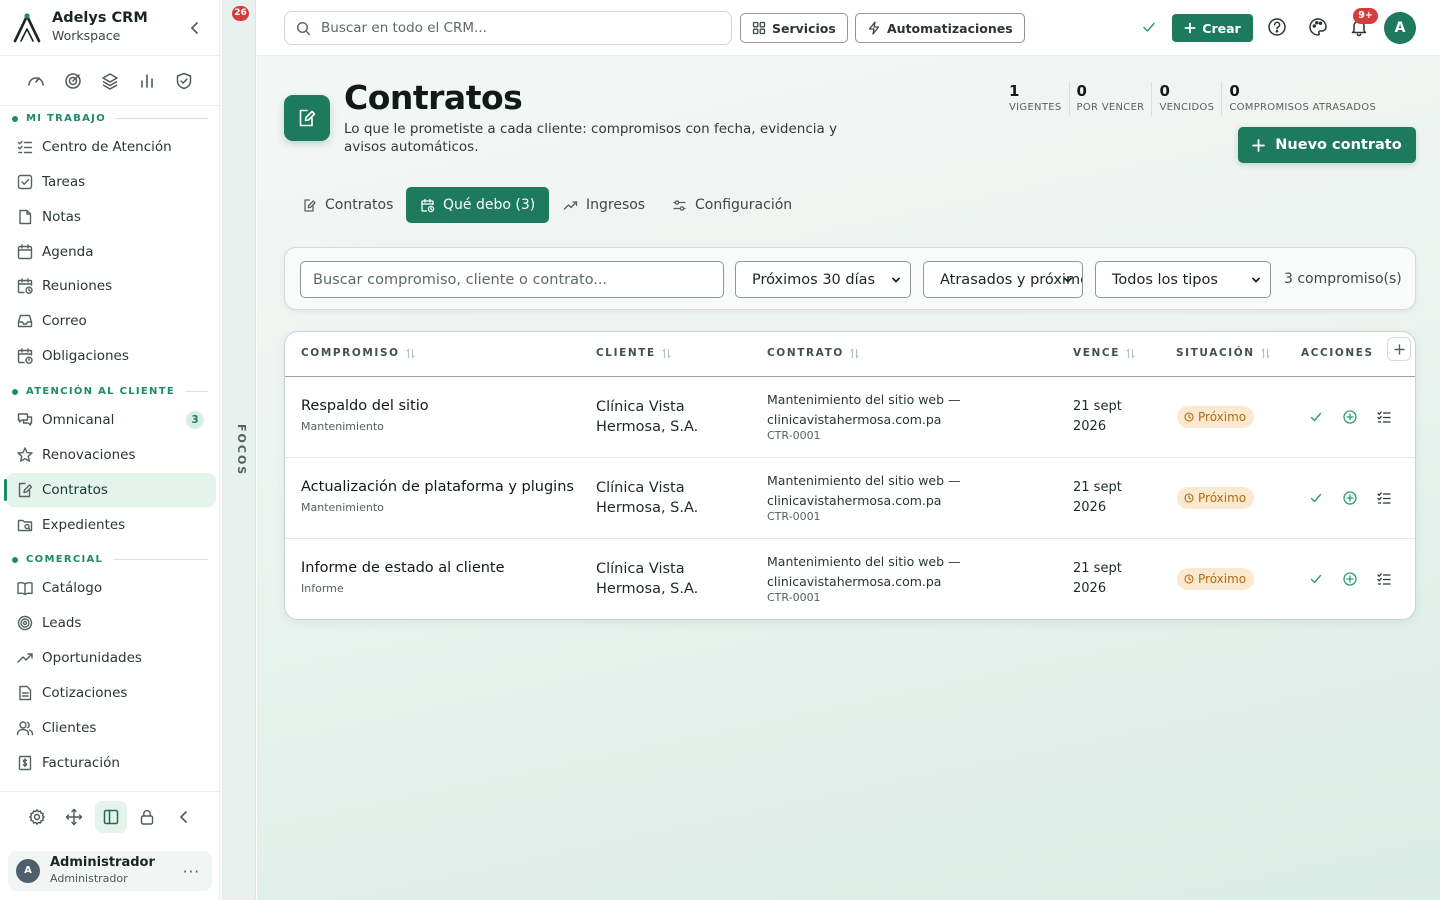  I want to click on tab-que-debo: Qué debo (3), so click(478, 205).